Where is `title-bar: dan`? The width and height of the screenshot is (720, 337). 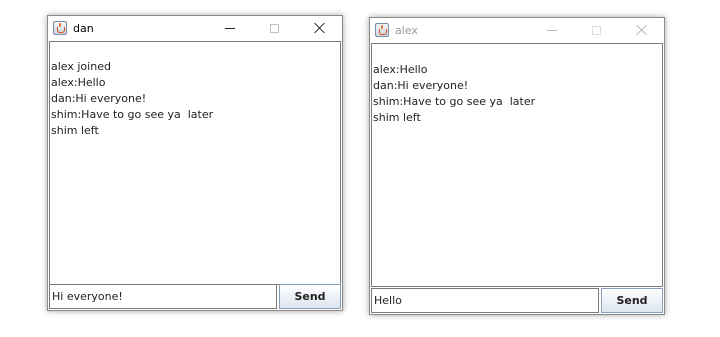
title-bar: dan is located at coordinates (195, 28).